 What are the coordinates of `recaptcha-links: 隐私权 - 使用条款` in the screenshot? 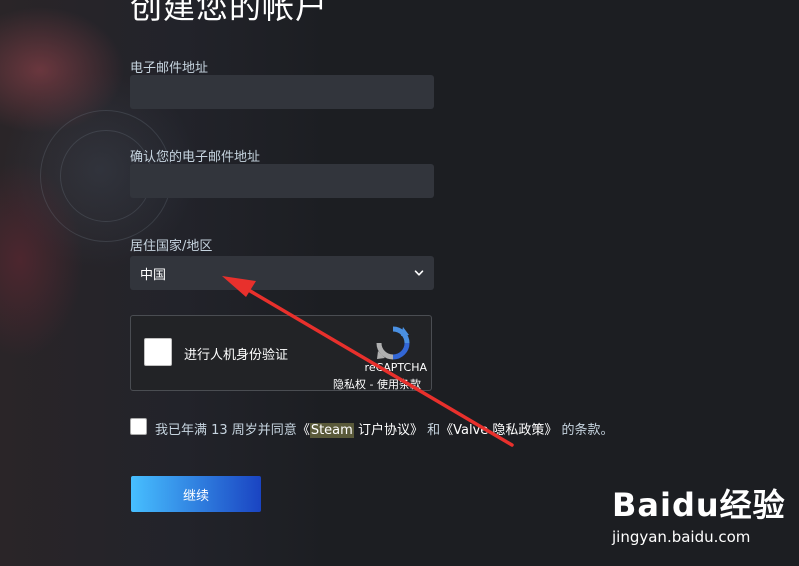 It's located at (377, 384).